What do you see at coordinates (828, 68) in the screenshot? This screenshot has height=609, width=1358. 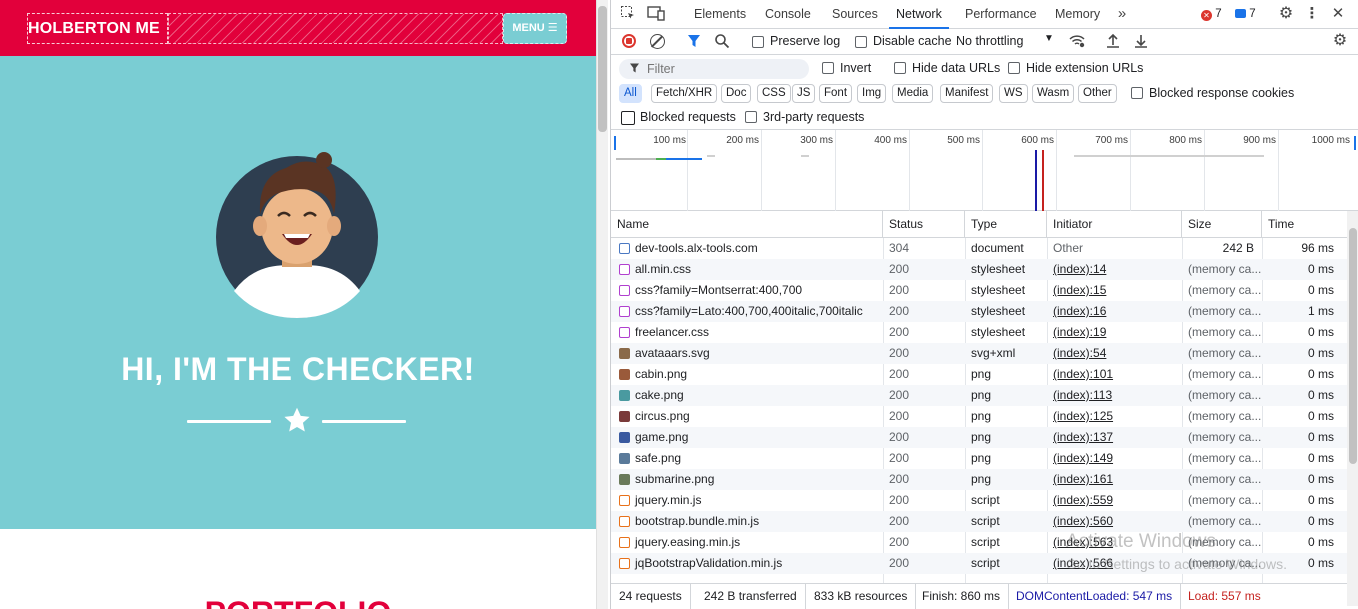 I see `invert-checkbox` at bounding box center [828, 68].